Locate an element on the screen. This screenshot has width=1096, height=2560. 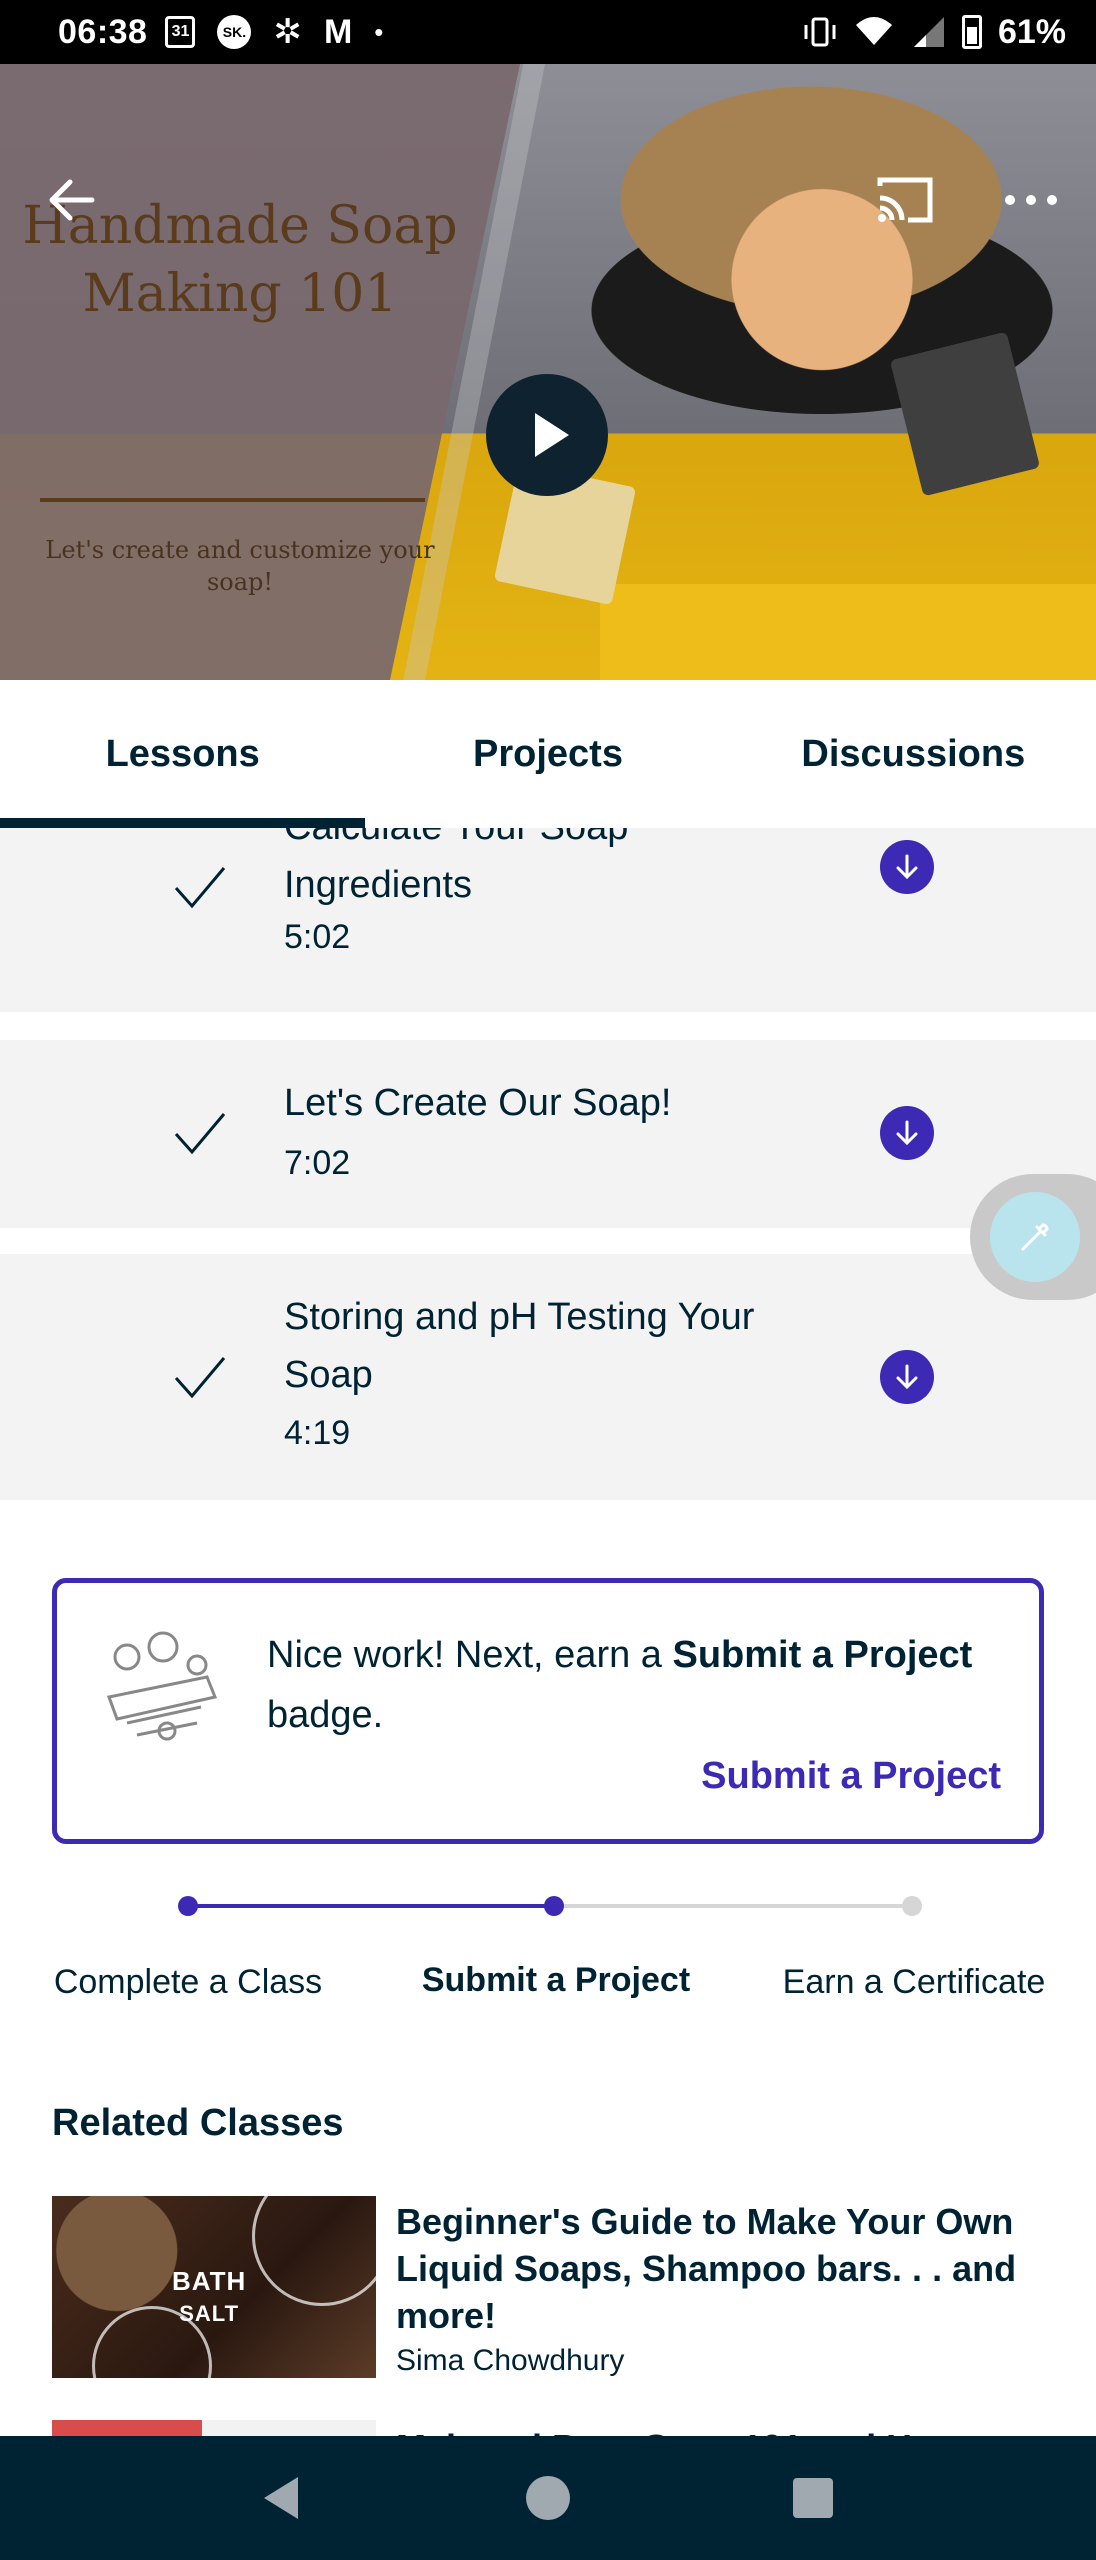
wifi-icon is located at coordinates (873, 31).